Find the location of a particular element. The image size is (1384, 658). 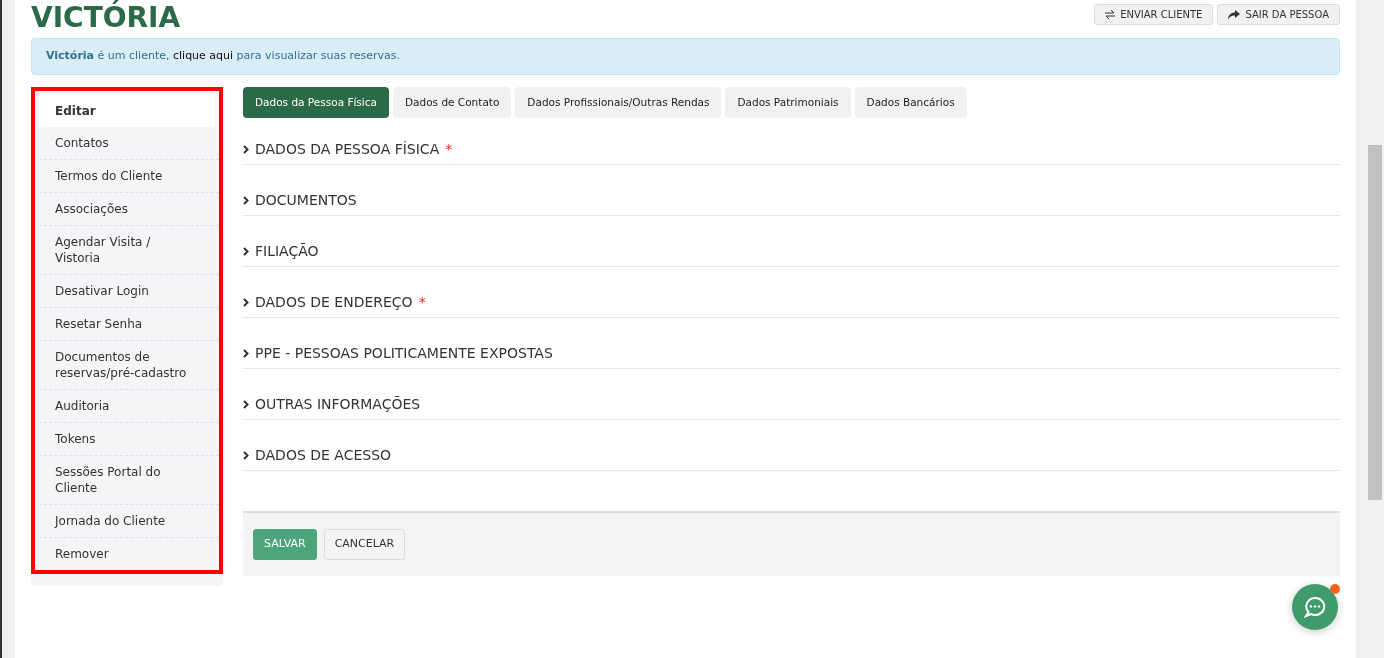

section-header: DADOS DE ACESSO is located at coordinates (323, 456).